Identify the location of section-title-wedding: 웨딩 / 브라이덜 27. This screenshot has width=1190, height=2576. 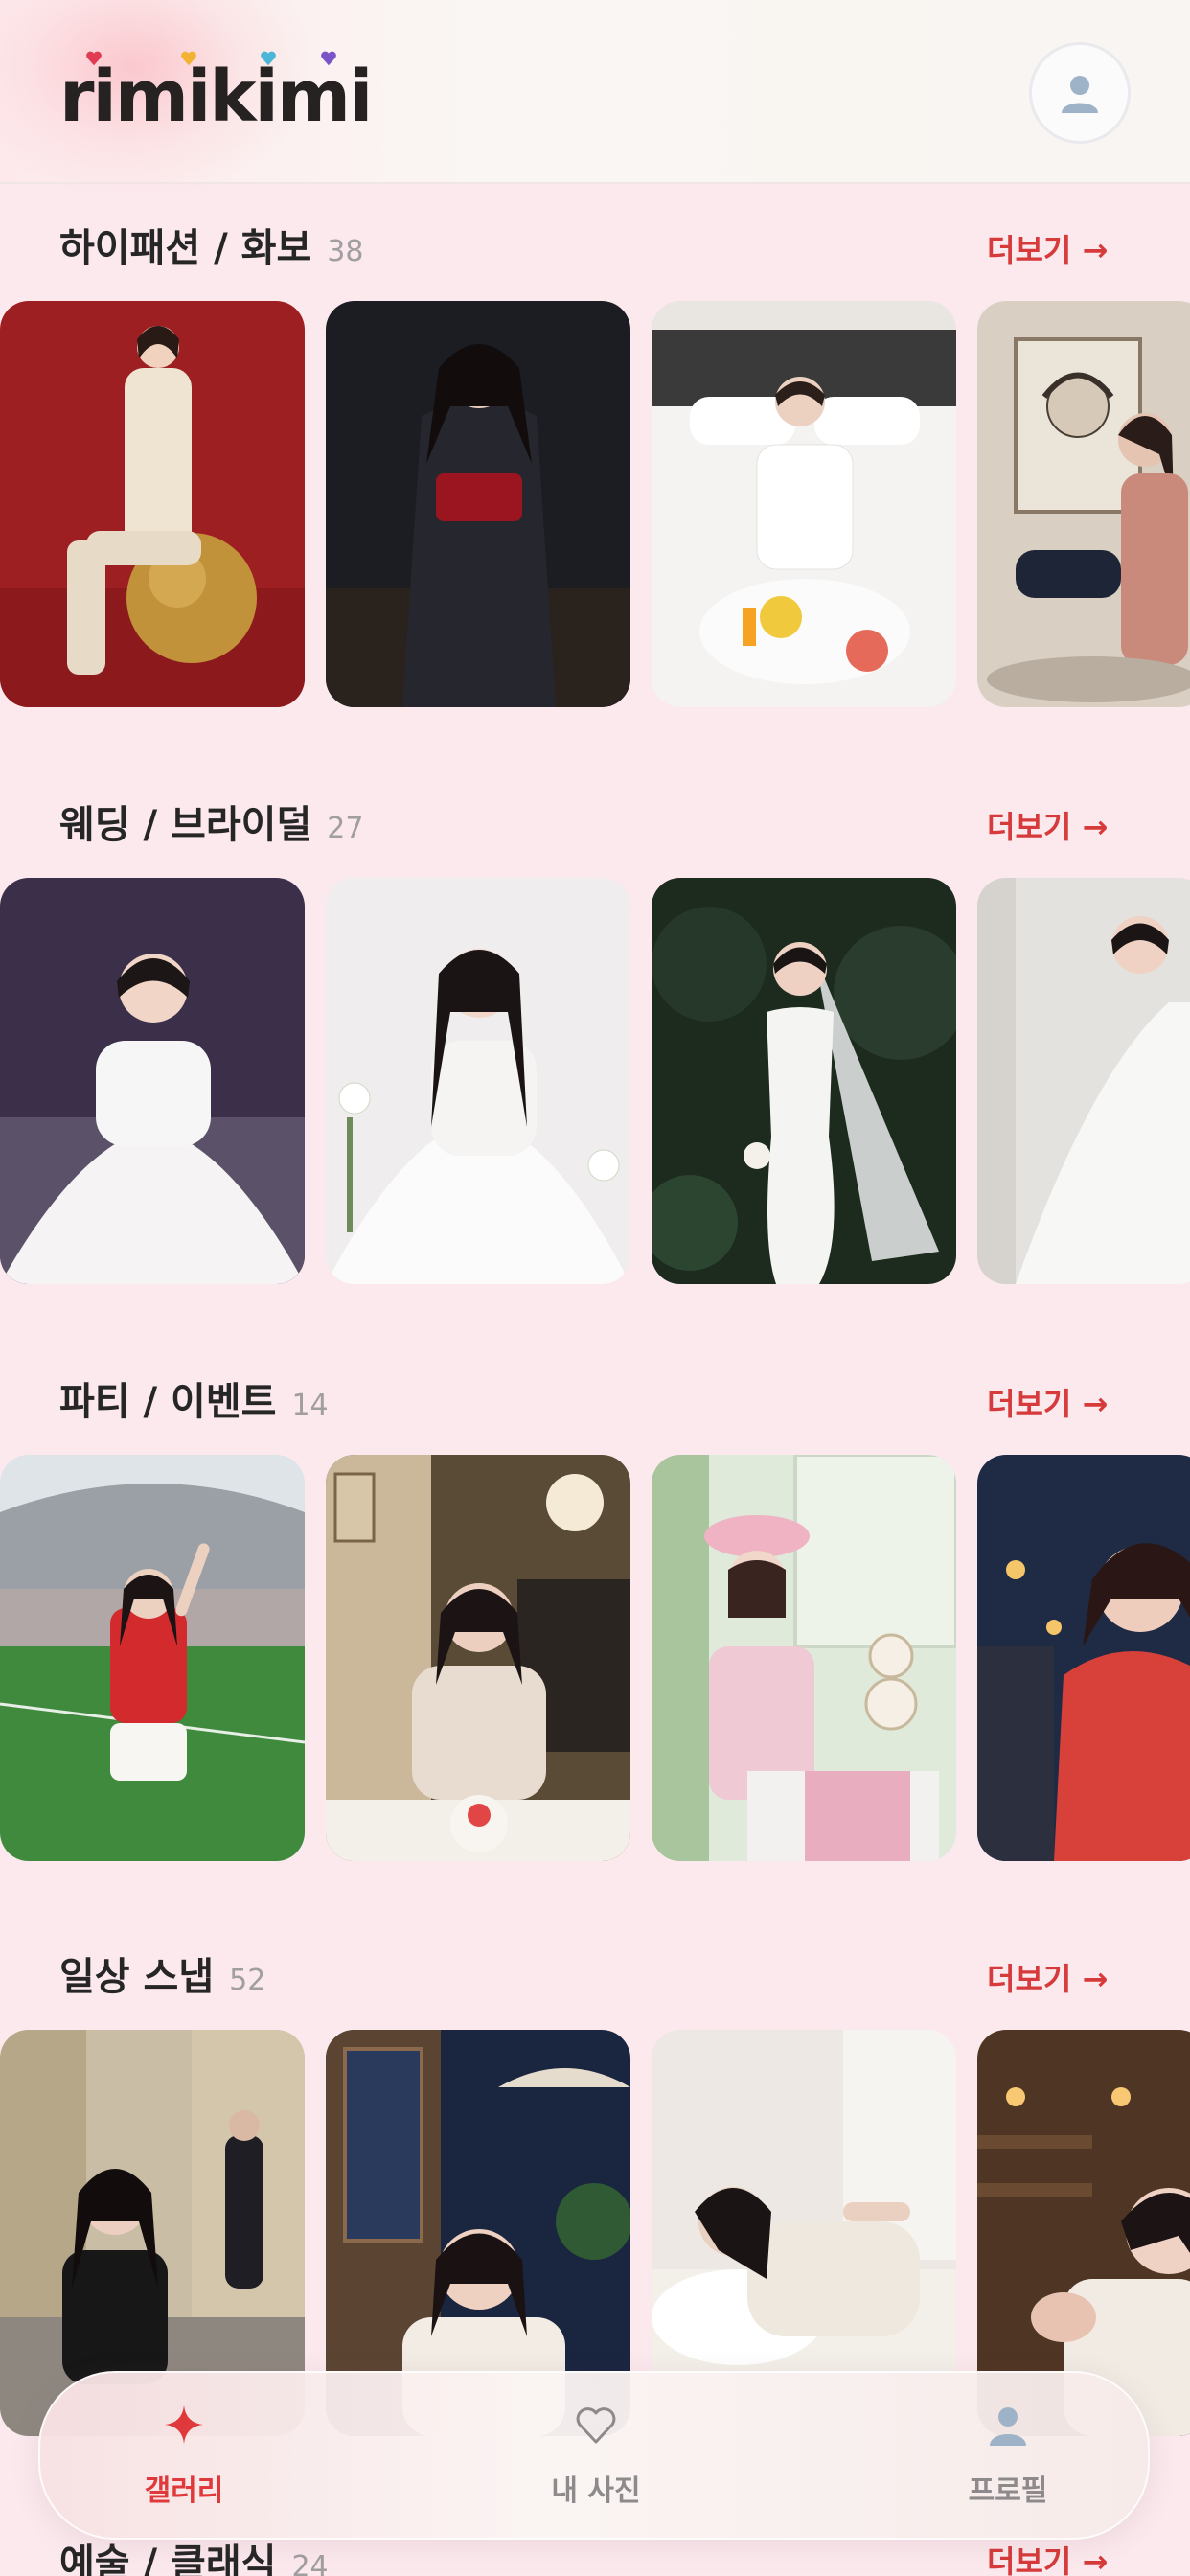
(211, 821).